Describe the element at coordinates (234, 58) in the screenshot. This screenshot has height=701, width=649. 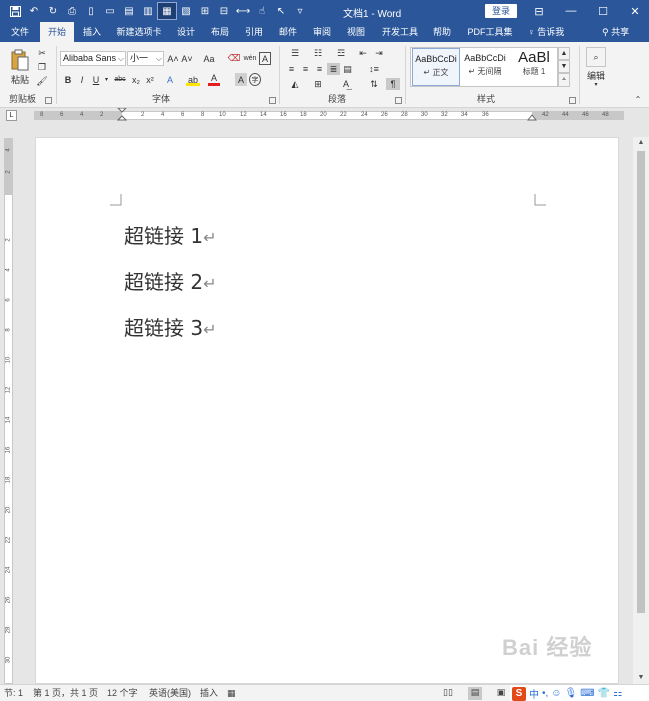
I see `clear-format-icon: ⌫` at that location.